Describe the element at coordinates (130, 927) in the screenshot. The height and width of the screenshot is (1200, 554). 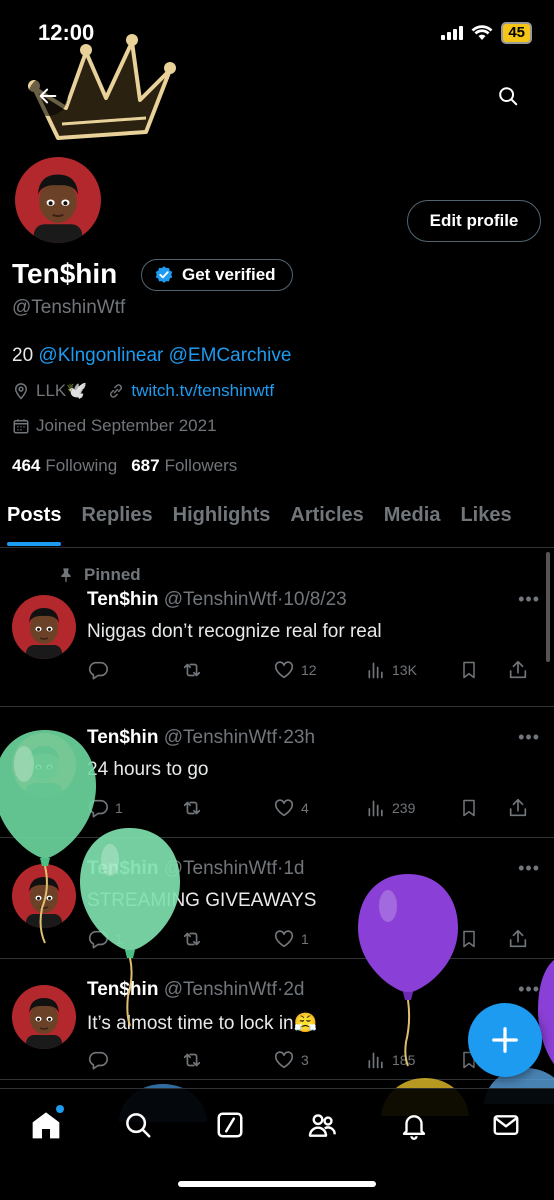
I see `balloon-green-small` at that location.